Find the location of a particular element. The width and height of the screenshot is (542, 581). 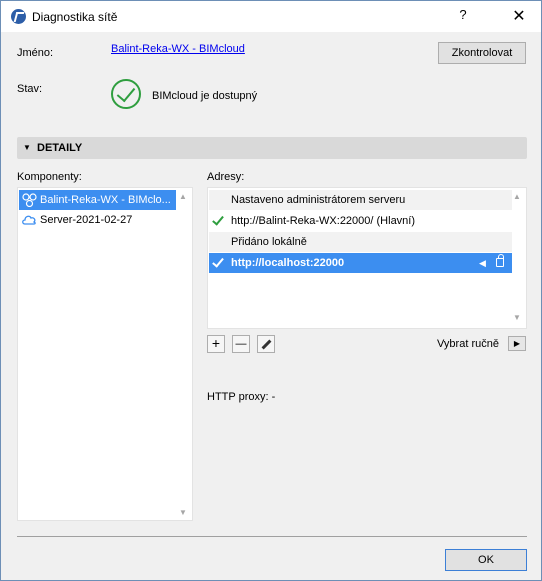

address-text: http://localhost:22000 is located at coordinates (288, 263).